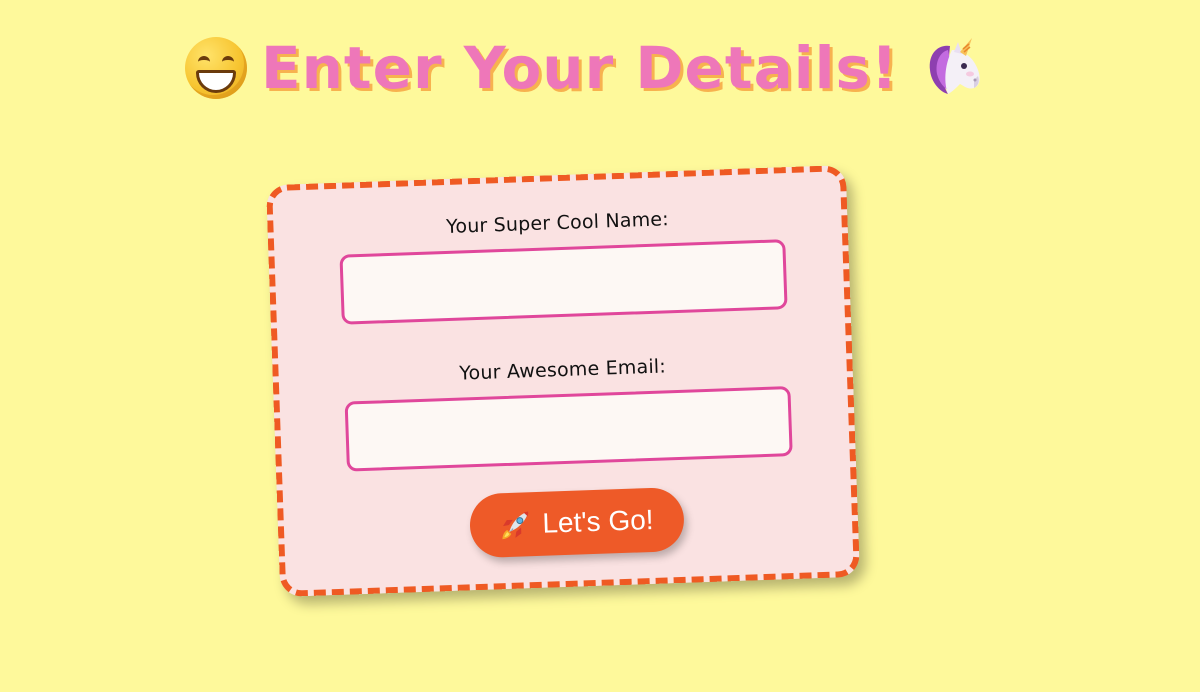 This screenshot has height=692, width=1200. I want to click on rocket-icon, so click(515, 525).